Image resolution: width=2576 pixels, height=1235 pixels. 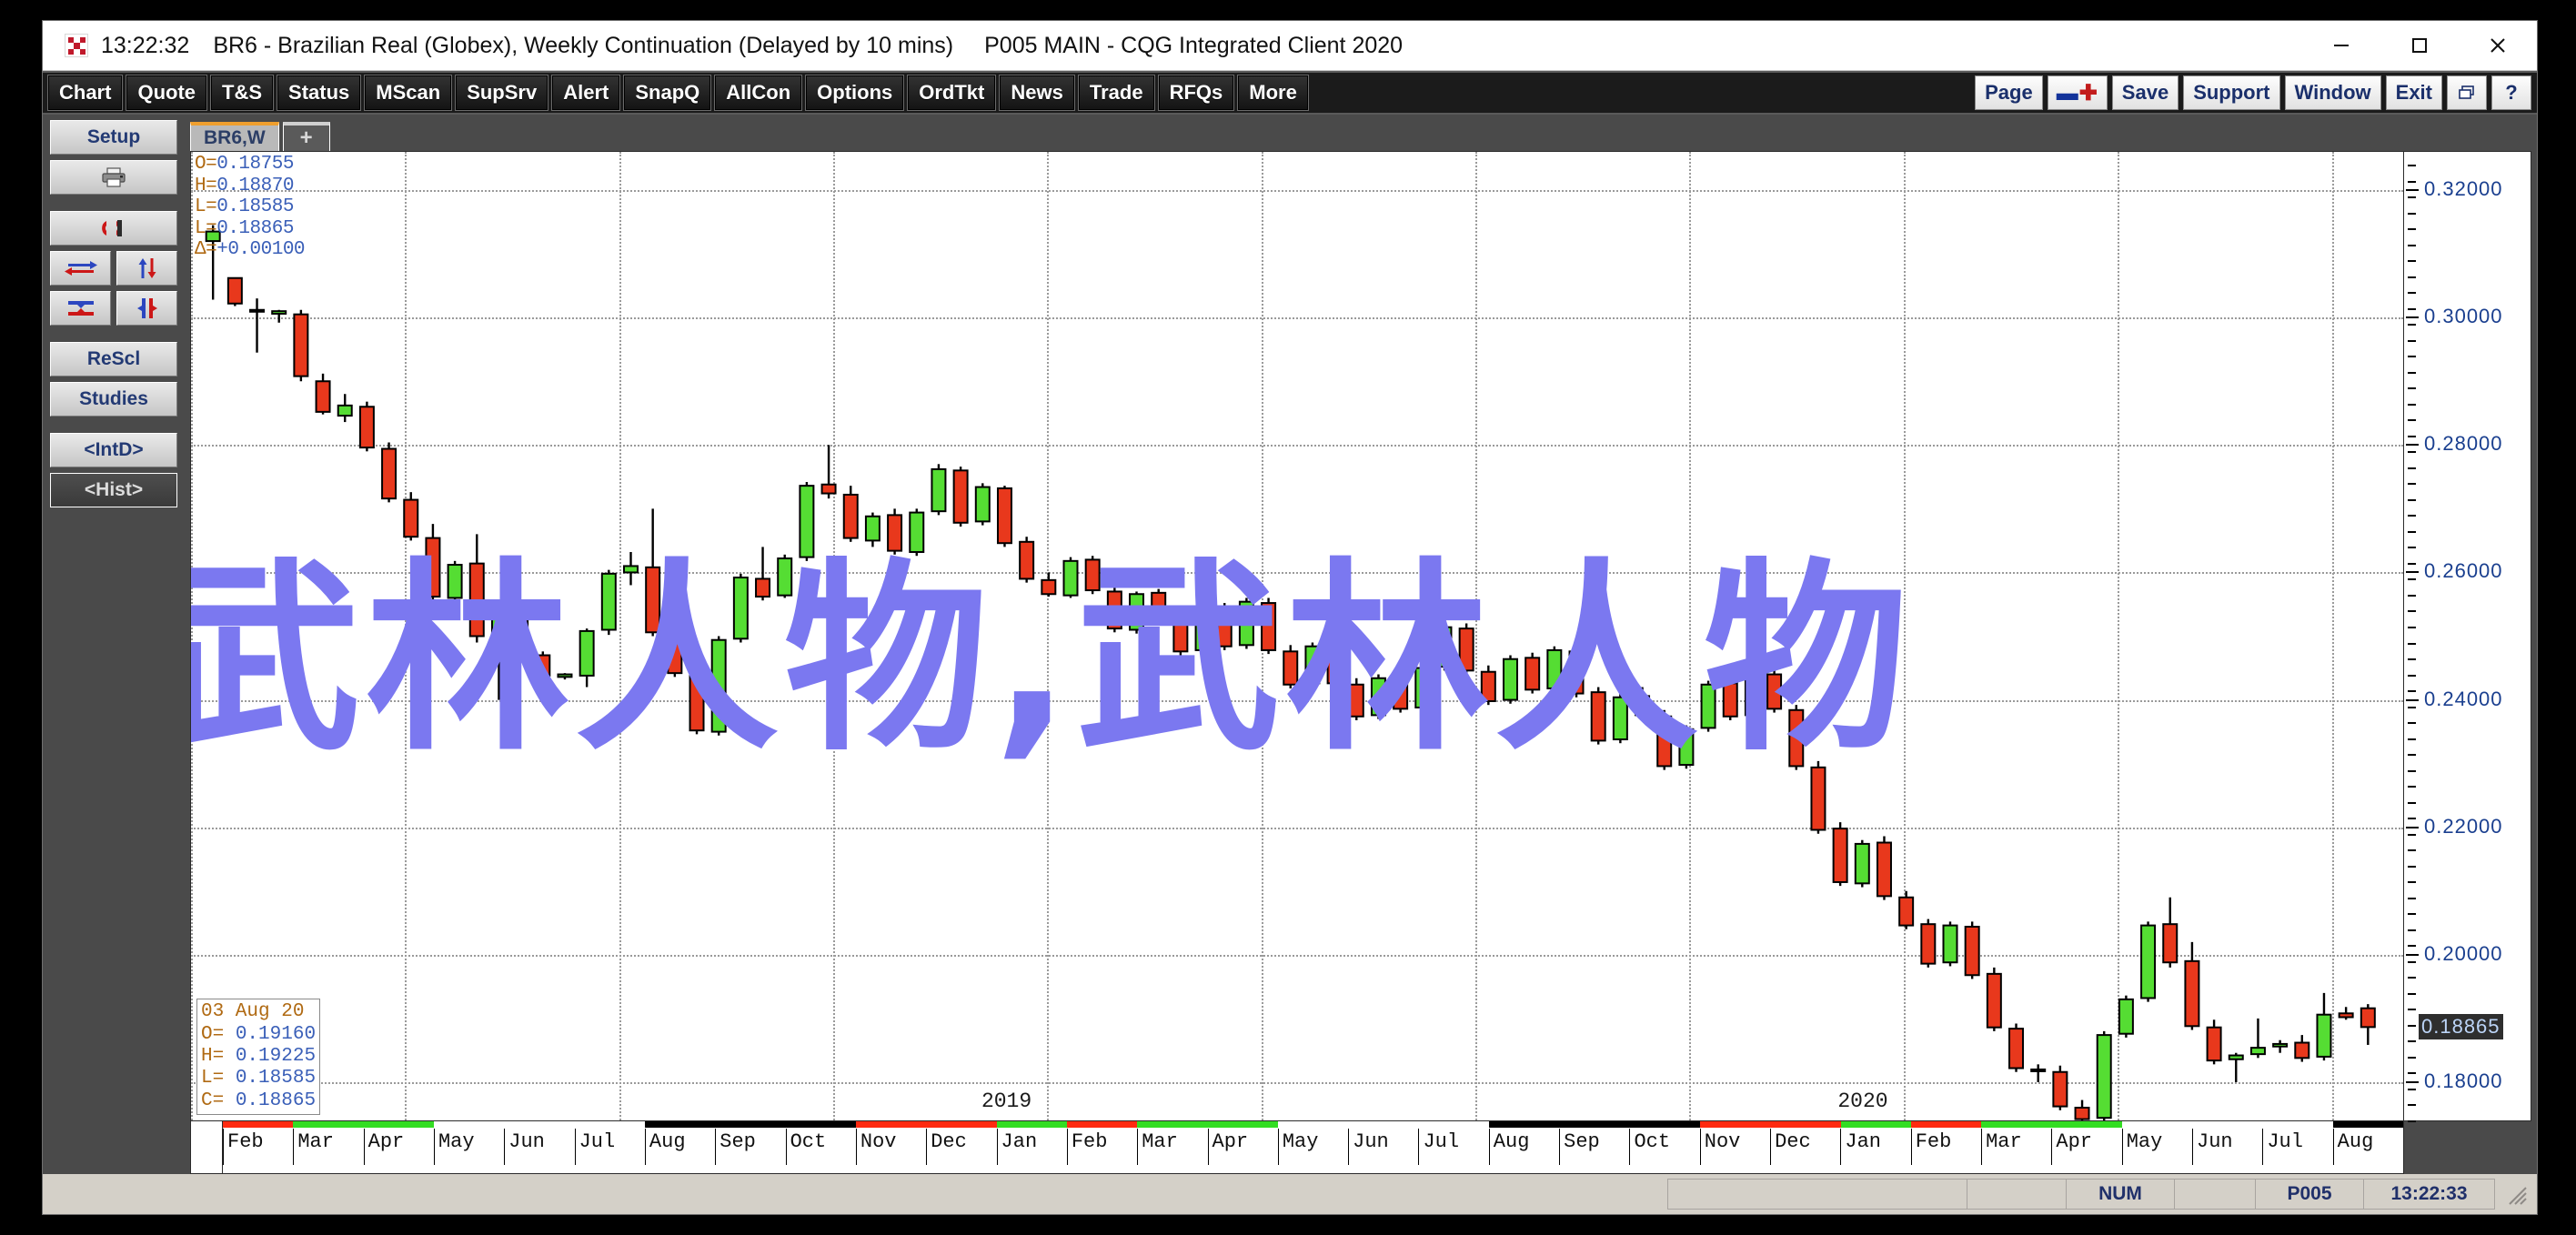 I want to click on quote-low-label: L=, so click(x=206, y=207).